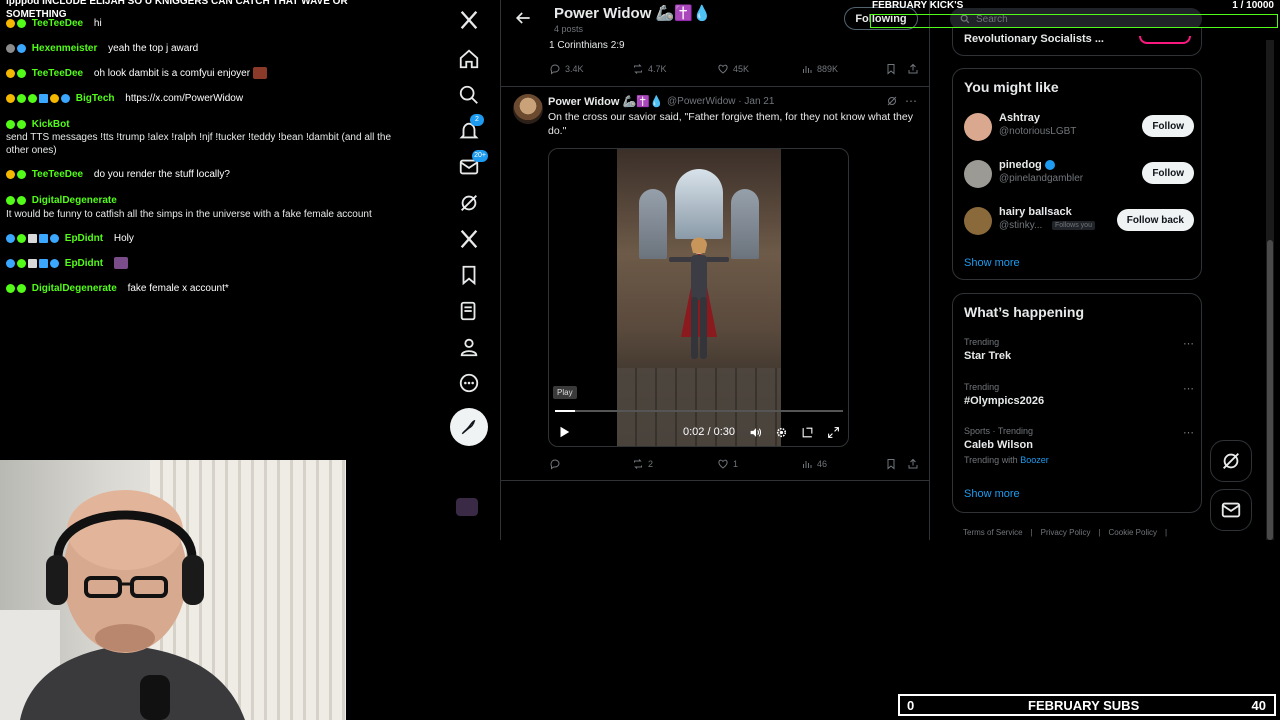 The height and width of the screenshot is (720, 1280). Describe the element at coordinates (1019, 118) in the screenshot. I see `user-name: Ashtray` at that location.